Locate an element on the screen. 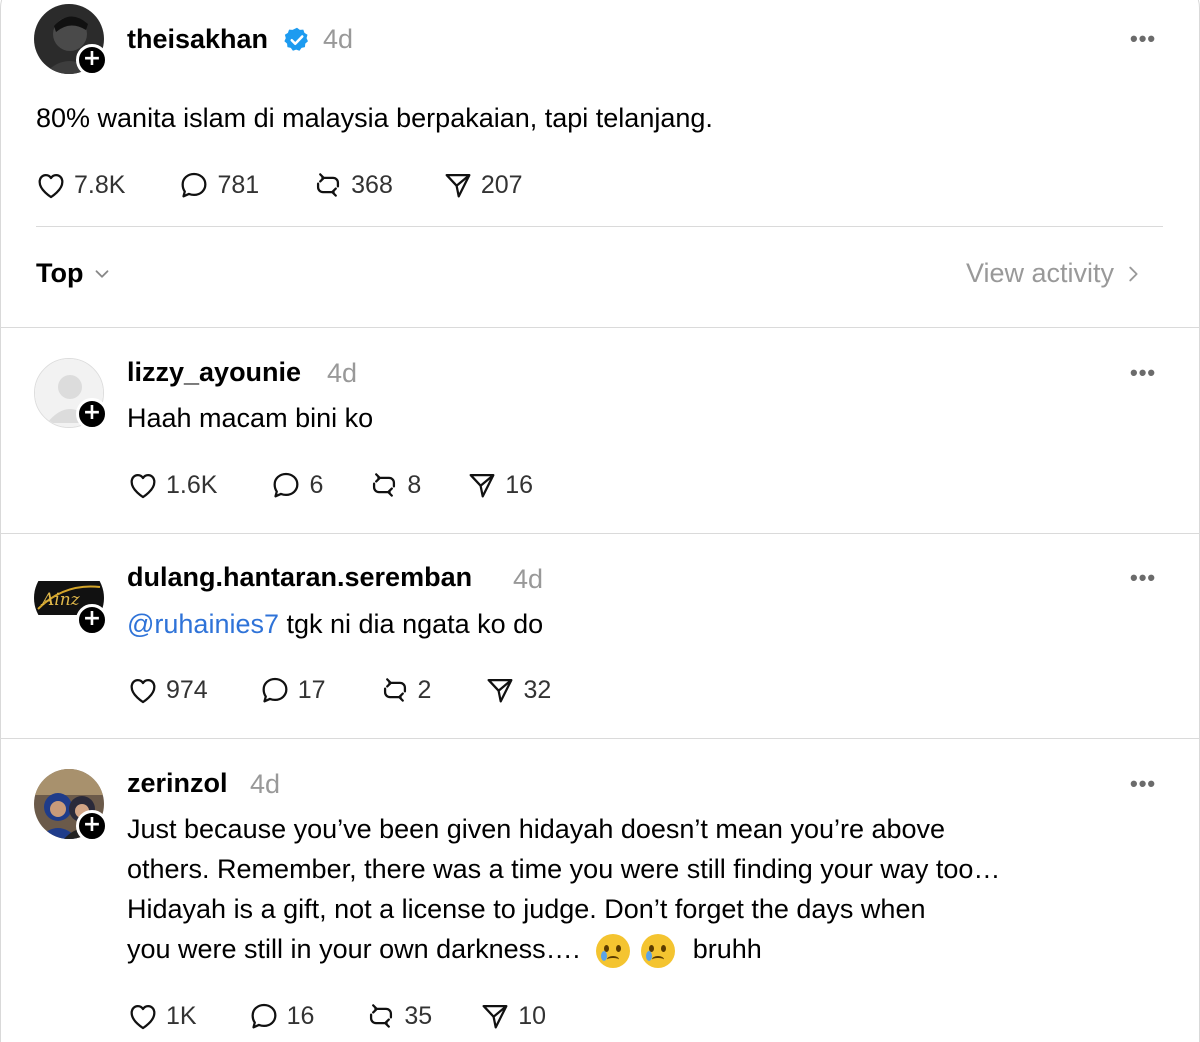 This screenshot has height=1042, width=1200. share-button: 207 is located at coordinates (482, 185).